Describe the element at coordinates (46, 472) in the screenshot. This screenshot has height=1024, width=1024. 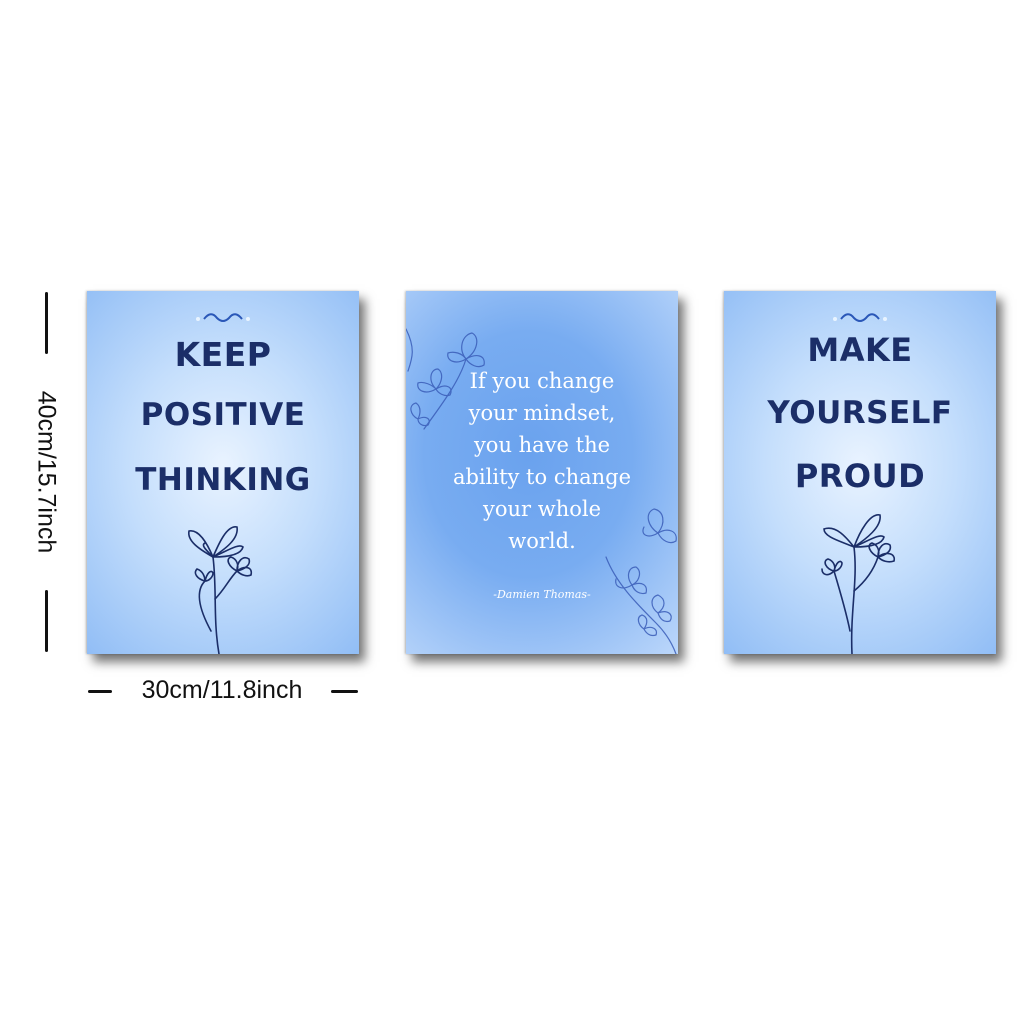
I see `height-label: 40cm/15.7inch` at that location.